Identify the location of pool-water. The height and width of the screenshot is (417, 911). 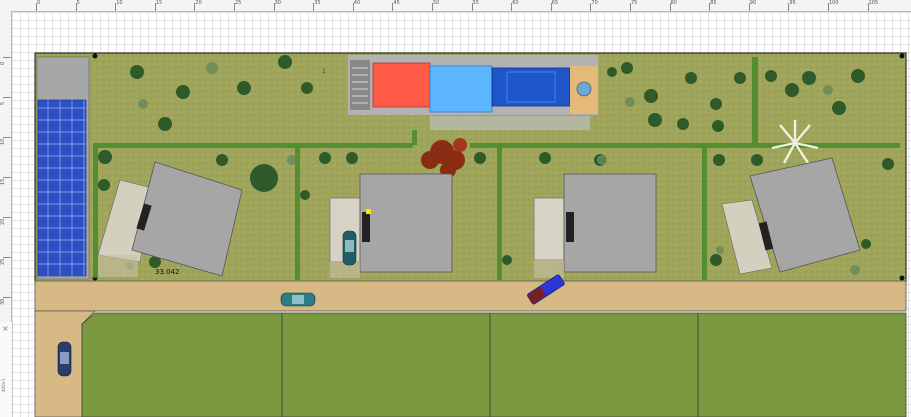
(461, 89).